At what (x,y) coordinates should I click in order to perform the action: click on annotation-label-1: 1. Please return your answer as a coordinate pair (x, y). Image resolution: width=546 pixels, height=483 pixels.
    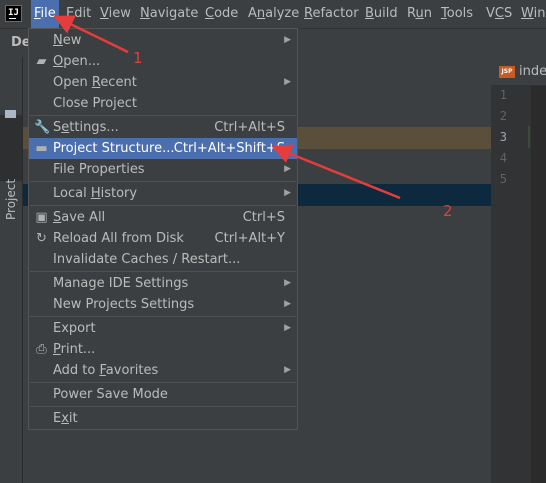
    Looking at the image, I should click on (138, 58).